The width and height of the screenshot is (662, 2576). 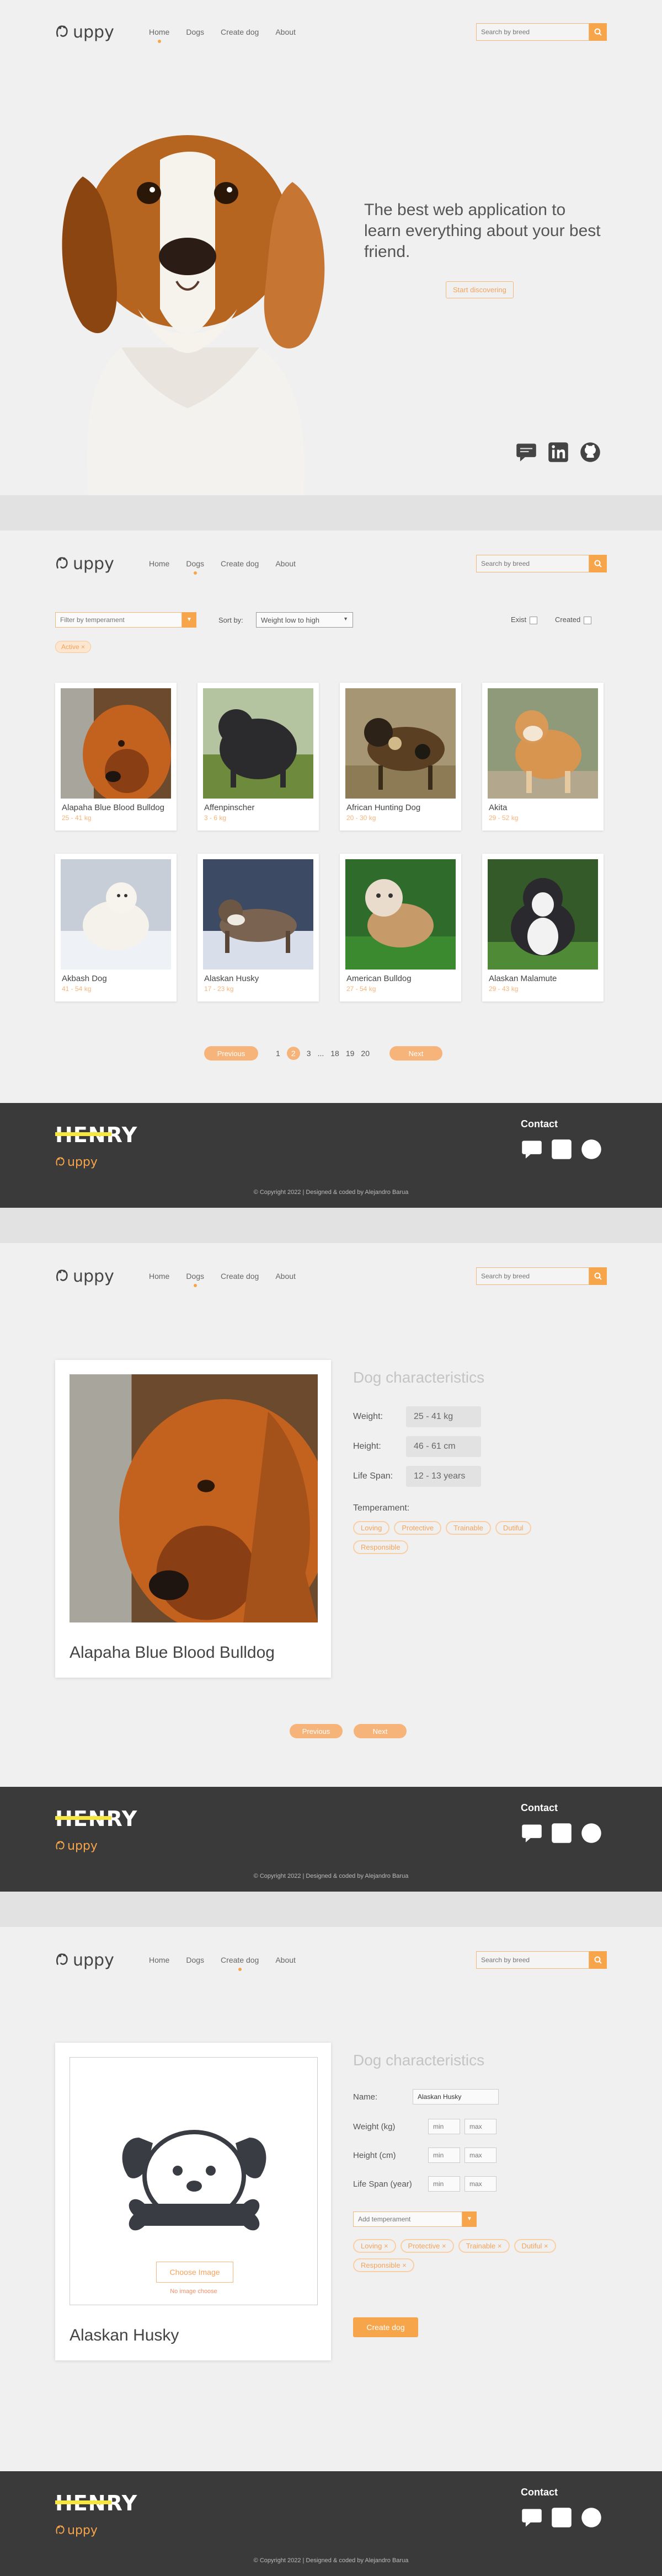 I want to click on active-filter-chip: Active ×, so click(x=73, y=647).